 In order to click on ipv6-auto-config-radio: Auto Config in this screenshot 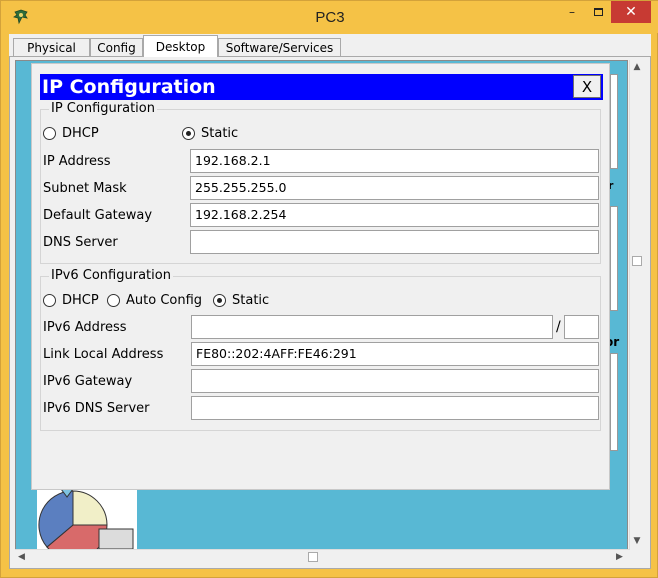, I will do `click(154, 300)`.